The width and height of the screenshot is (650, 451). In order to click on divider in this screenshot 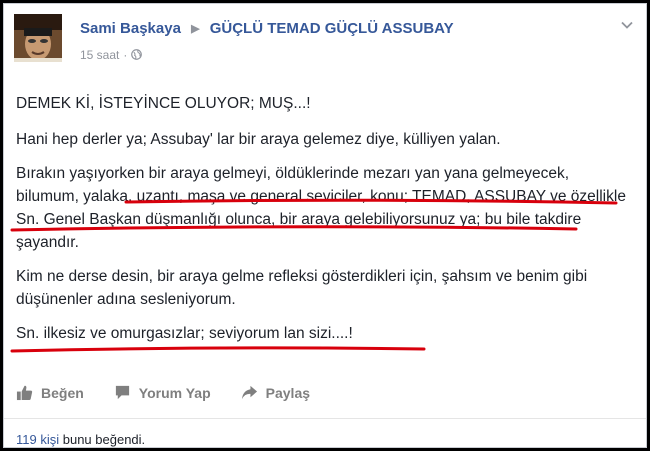, I will do `click(325, 418)`.